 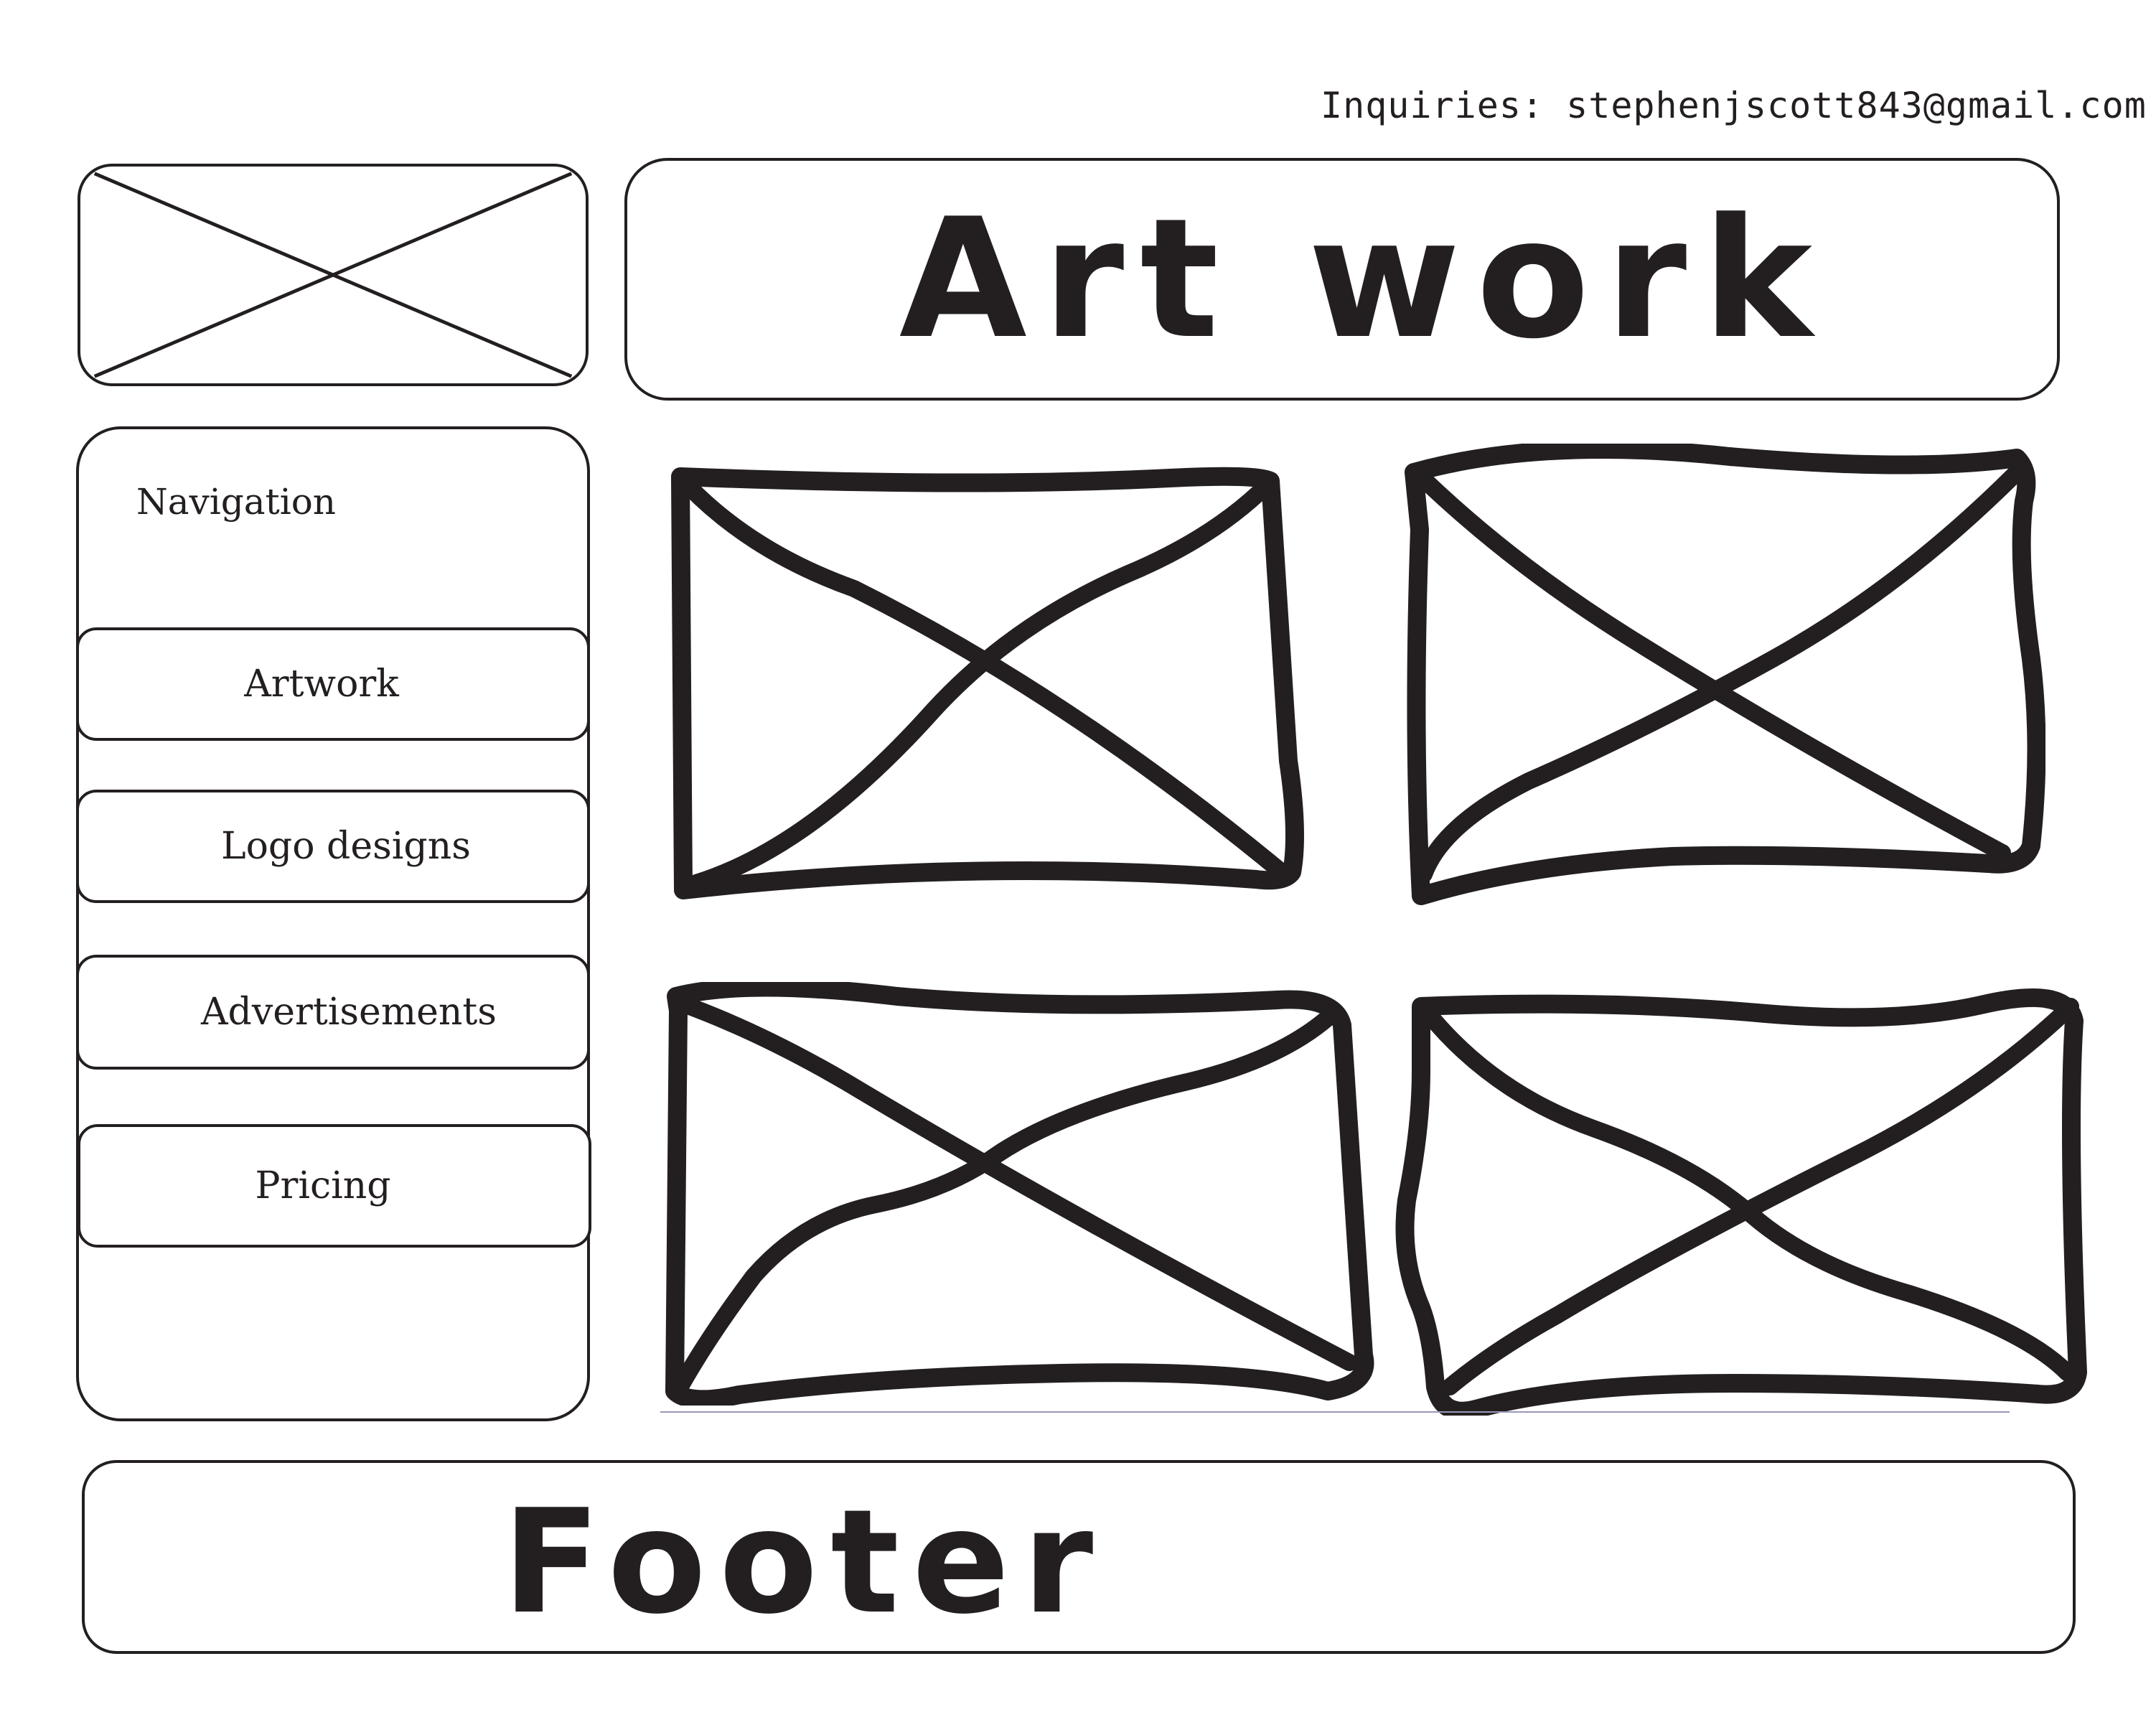 I want to click on inquiries-contact: Inquiries: stephenjscott843@gmail.com, so click(x=1734, y=105).